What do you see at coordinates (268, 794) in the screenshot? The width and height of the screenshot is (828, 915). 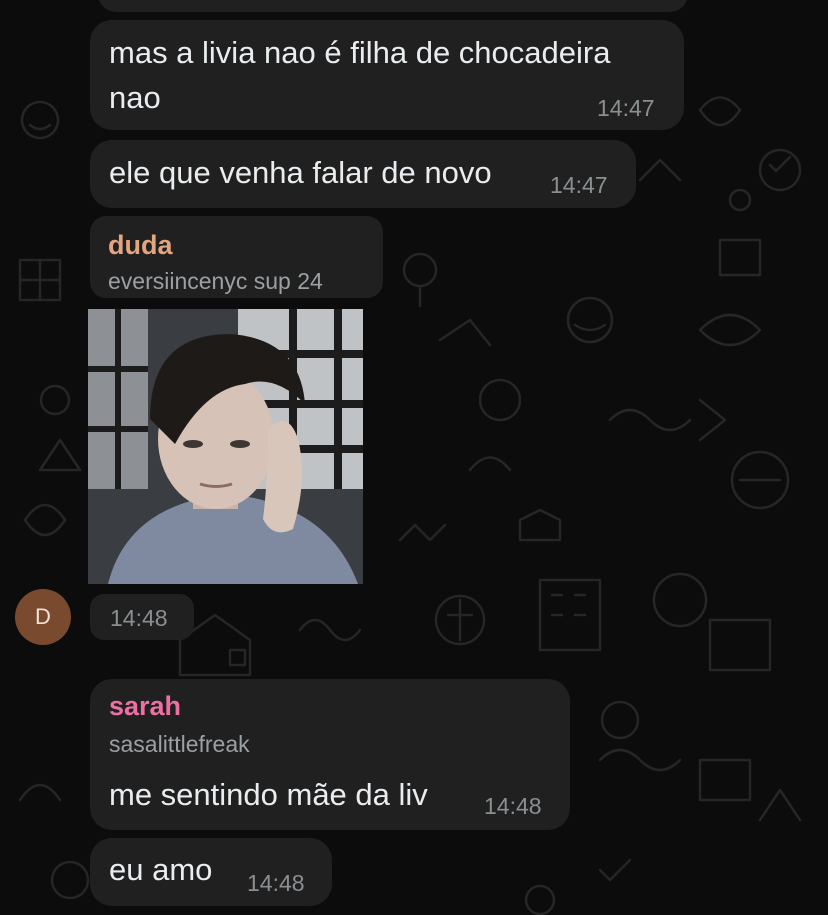 I see `message-text: me sentindo mãe da liv` at bounding box center [268, 794].